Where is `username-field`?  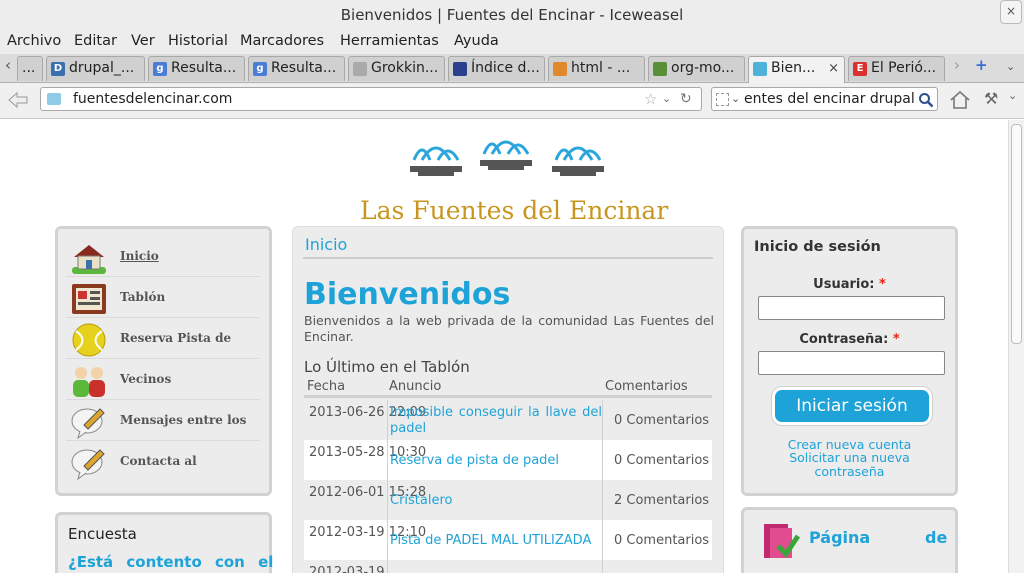 username-field is located at coordinates (851, 308).